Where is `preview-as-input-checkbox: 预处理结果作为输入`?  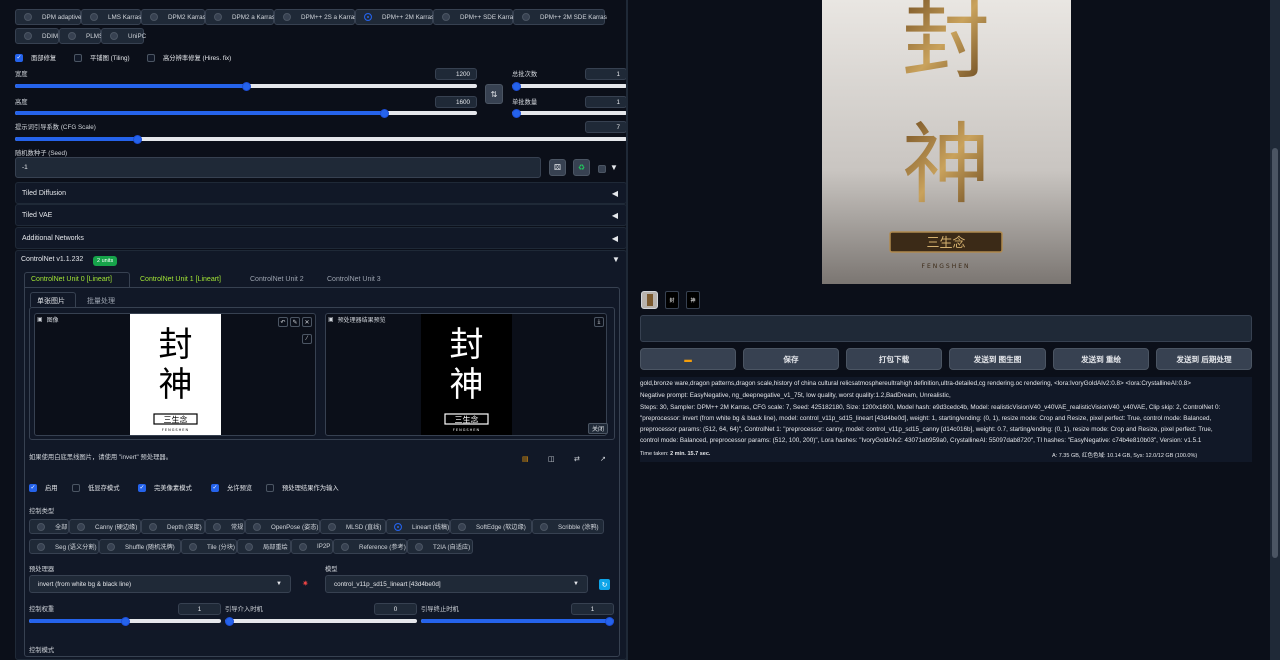 preview-as-input-checkbox: 预处理结果作为输入 is located at coordinates (302, 487).